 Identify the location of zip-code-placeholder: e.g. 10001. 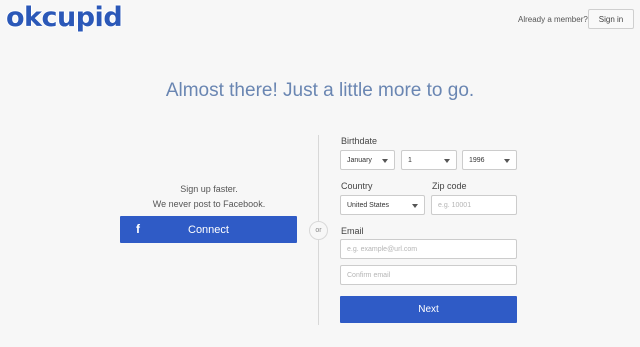
(455, 205).